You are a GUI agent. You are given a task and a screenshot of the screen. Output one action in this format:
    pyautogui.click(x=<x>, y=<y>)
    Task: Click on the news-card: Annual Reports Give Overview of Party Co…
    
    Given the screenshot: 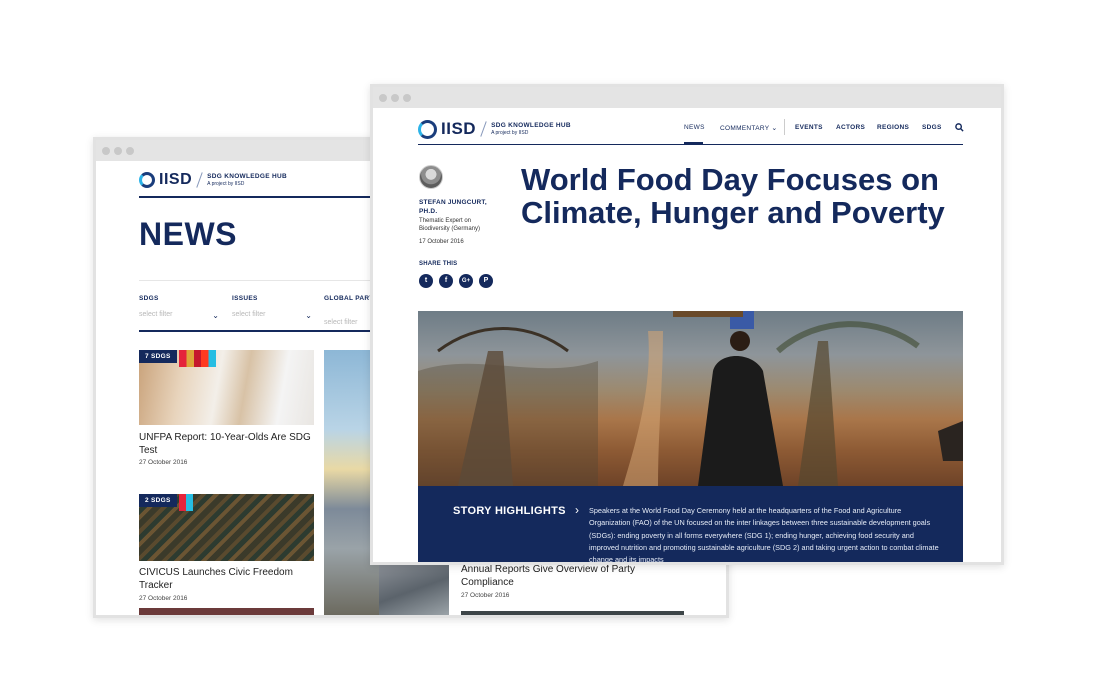 What is the action you would take?
    pyautogui.click(x=531, y=589)
    